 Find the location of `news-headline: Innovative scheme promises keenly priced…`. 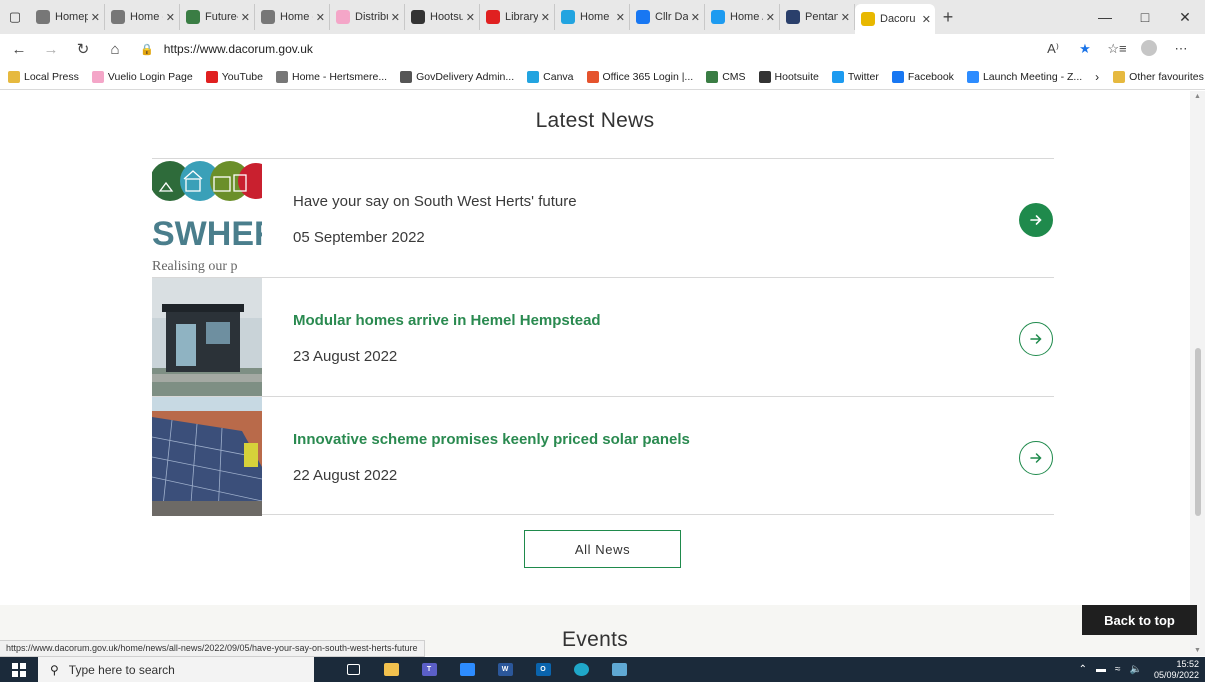

news-headline: Innovative scheme promises keenly priced… is located at coordinates (491, 439).